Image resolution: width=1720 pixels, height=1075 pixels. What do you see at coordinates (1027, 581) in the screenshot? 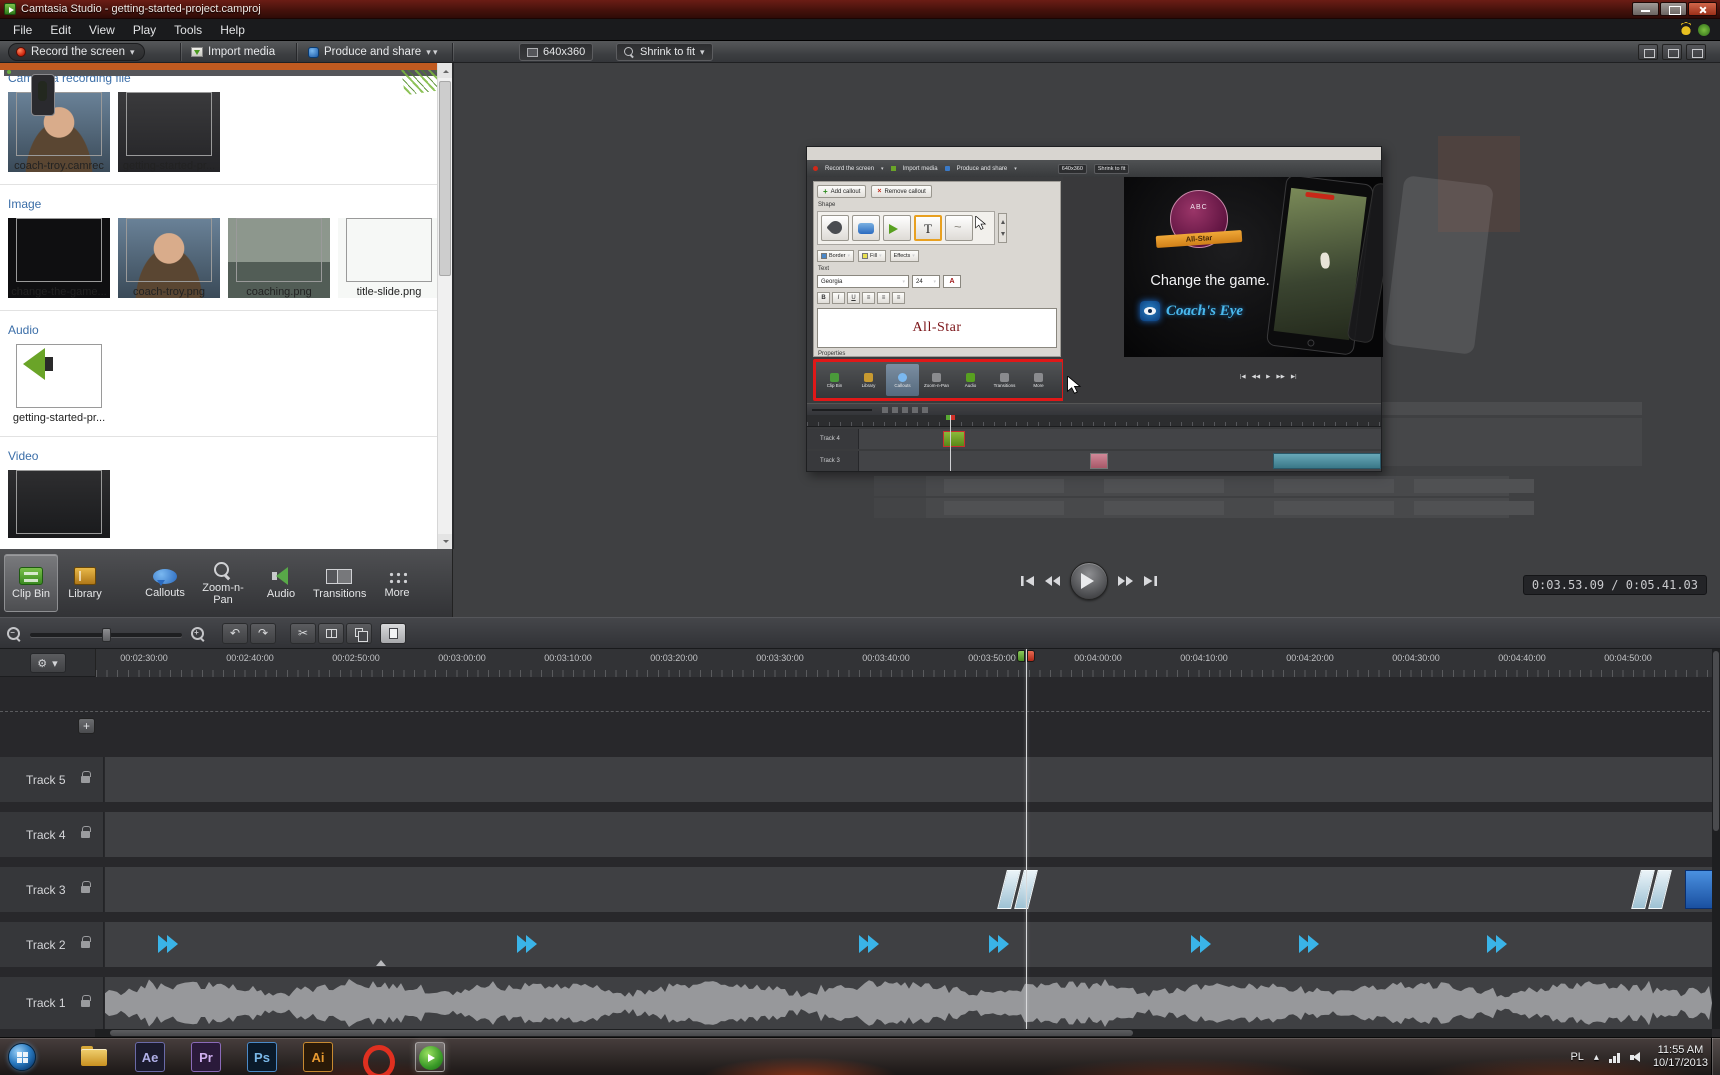
I see `go-to-start-button` at bounding box center [1027, 581].